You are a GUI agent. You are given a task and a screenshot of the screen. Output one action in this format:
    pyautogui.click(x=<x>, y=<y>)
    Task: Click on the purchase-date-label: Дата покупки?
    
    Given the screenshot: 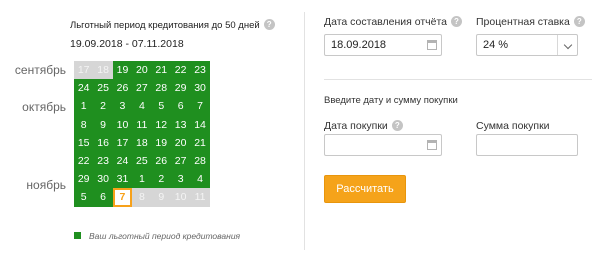 What is the action you would take?
    pyautogui.click(x=363, y=126)
    